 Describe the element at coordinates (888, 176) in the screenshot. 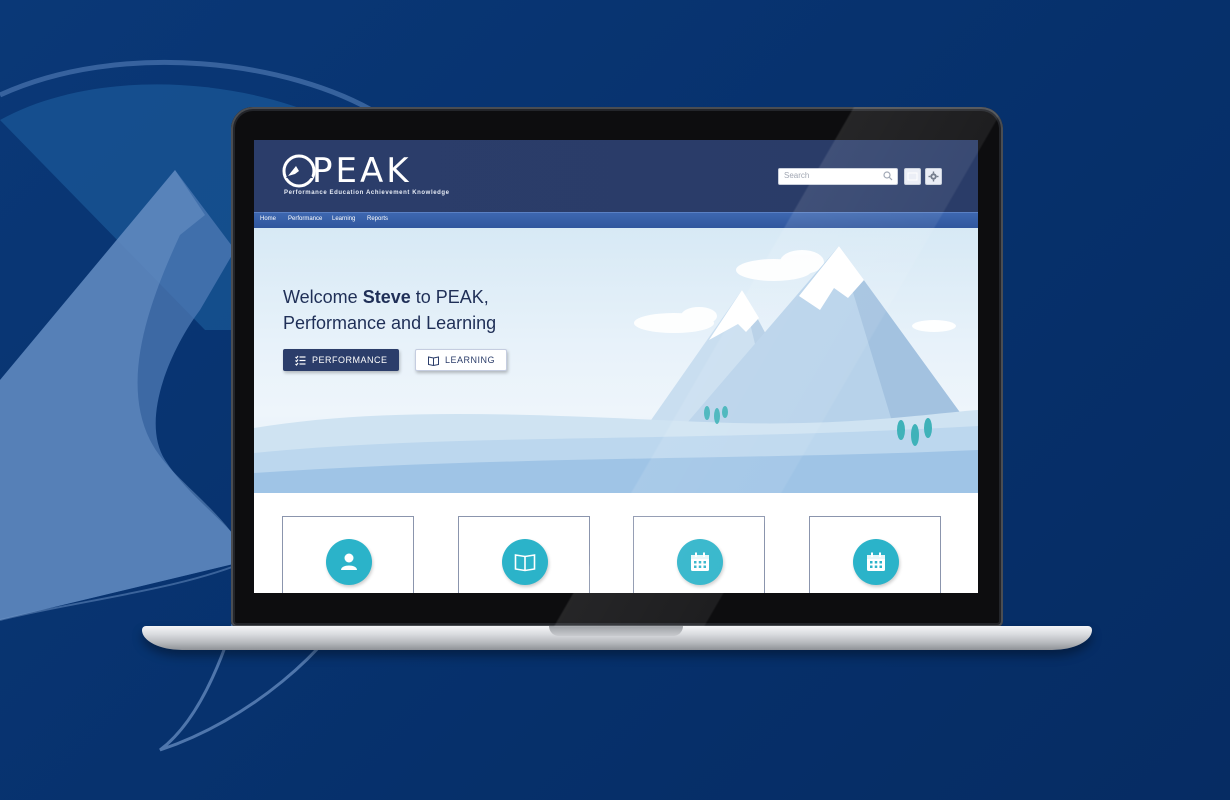

I see `search-icon` at that location.